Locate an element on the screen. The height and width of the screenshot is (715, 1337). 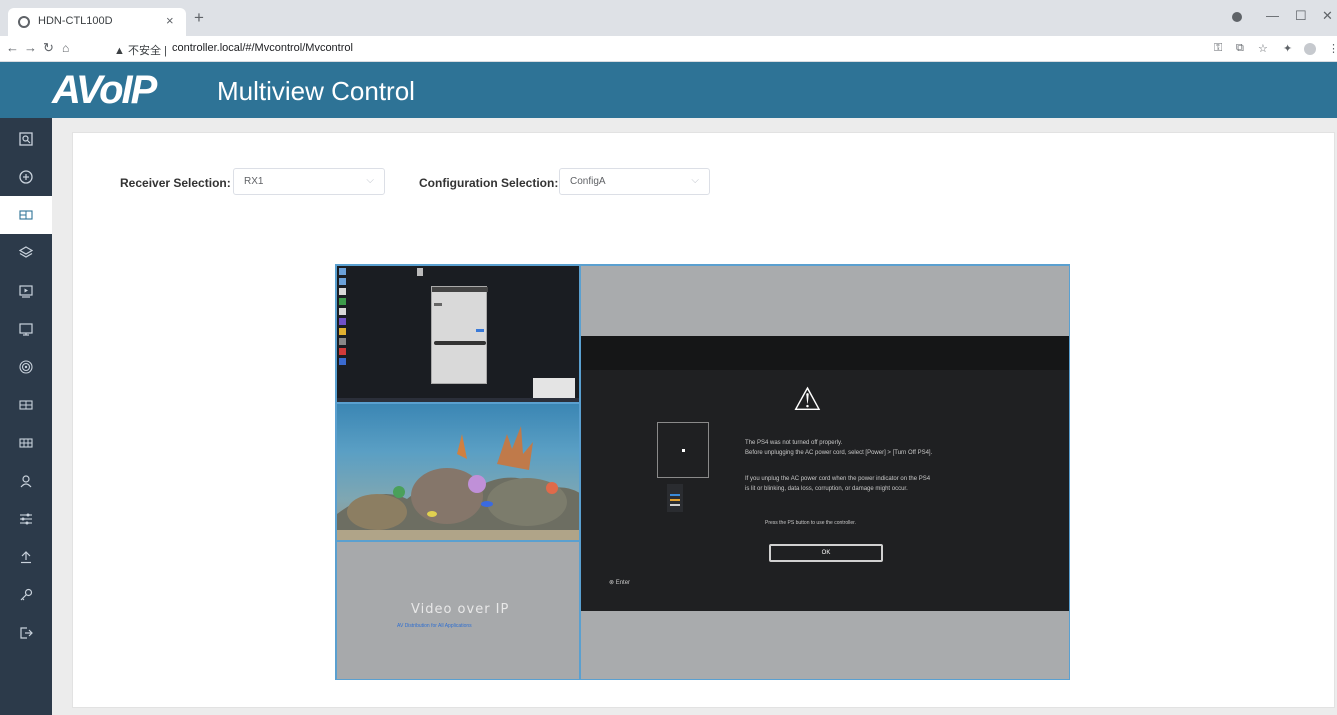
sidebar is located at coordinates (26, 416).